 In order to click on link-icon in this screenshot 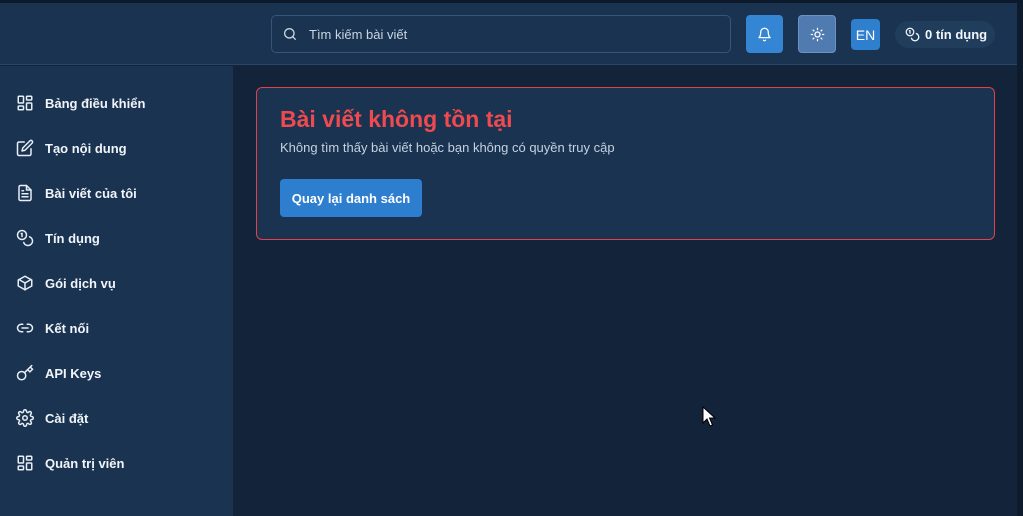, I will do `click(25, 328)`.